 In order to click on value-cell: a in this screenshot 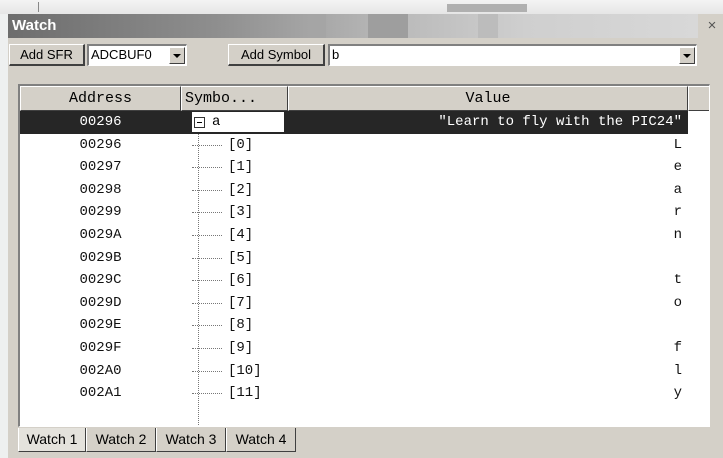, I will do `click(677, 189)`.